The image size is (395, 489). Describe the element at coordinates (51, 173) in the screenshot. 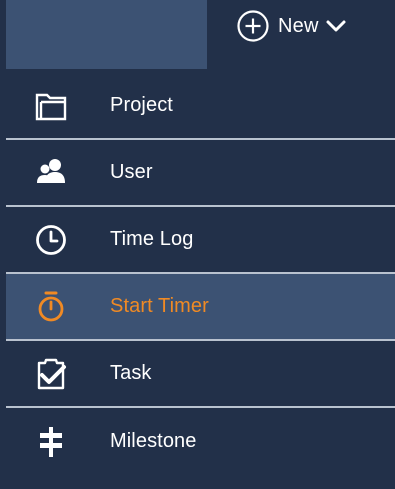

I see `users-icon` at that location.